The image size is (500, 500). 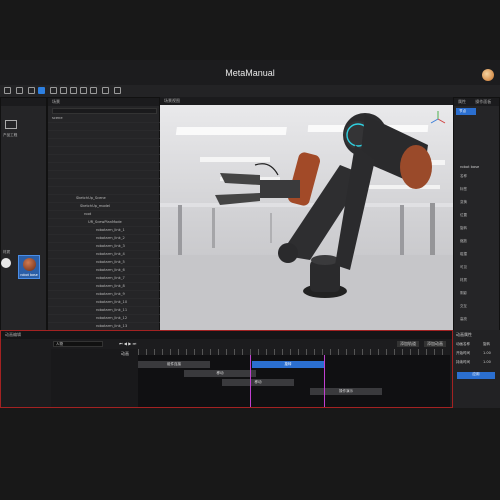 I want to click on tree-item-label: robotarm_link_12, so click(x=112, y=318).